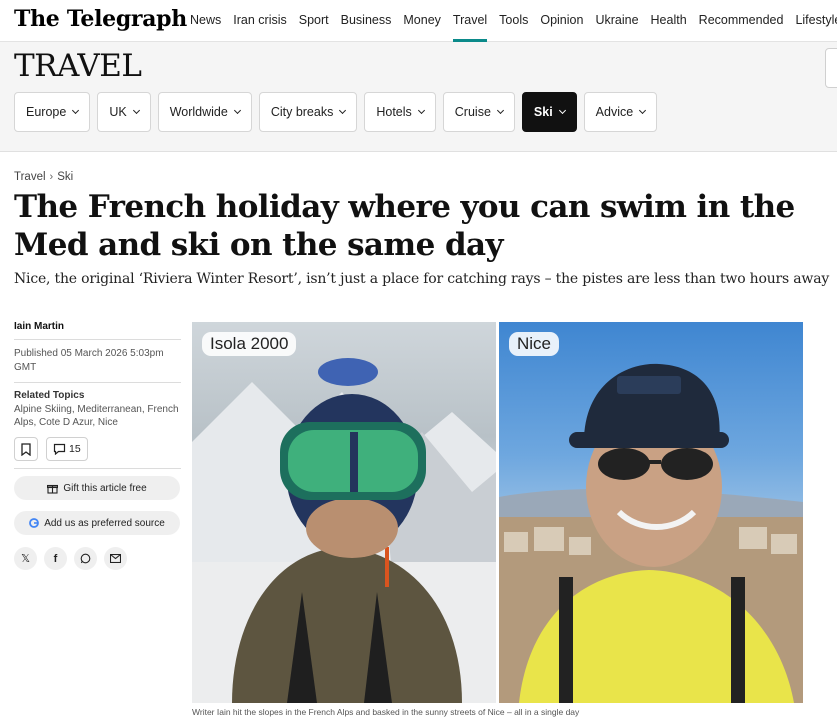 The width and height of the screenshot is (837, 726). I want to click on photo-label-nice: Nice, so click(534, 344).